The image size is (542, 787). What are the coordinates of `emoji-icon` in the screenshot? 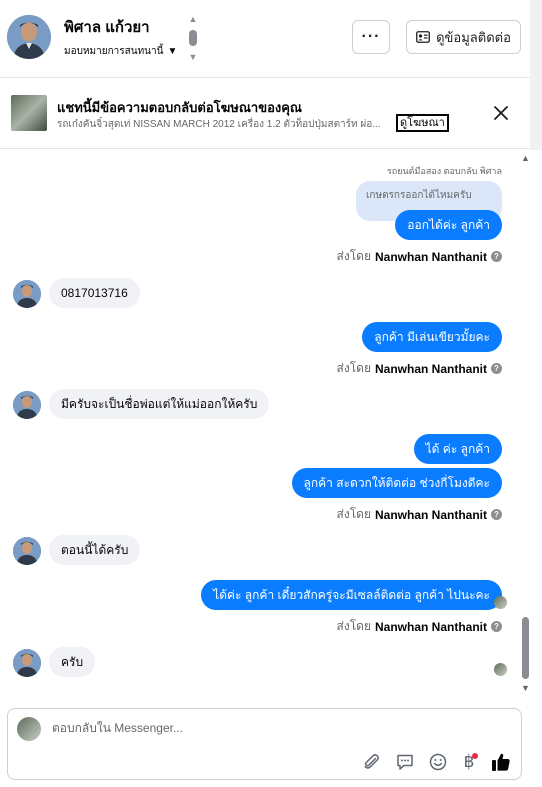 It's located at (438, 762).